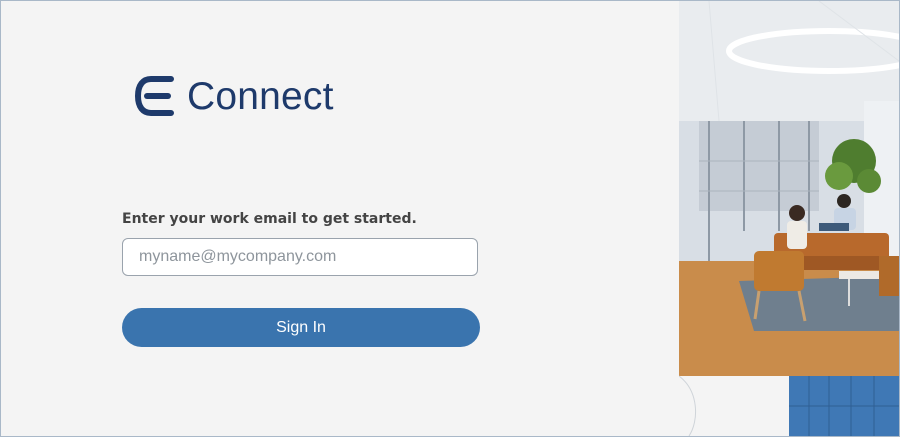 Image resolution: width=900 pixels, height=437 pixels. What do you see at coordinates (154, 96) in the screenshot?
I see `e-letter-logo-icon` at bounding box center [154, 96].